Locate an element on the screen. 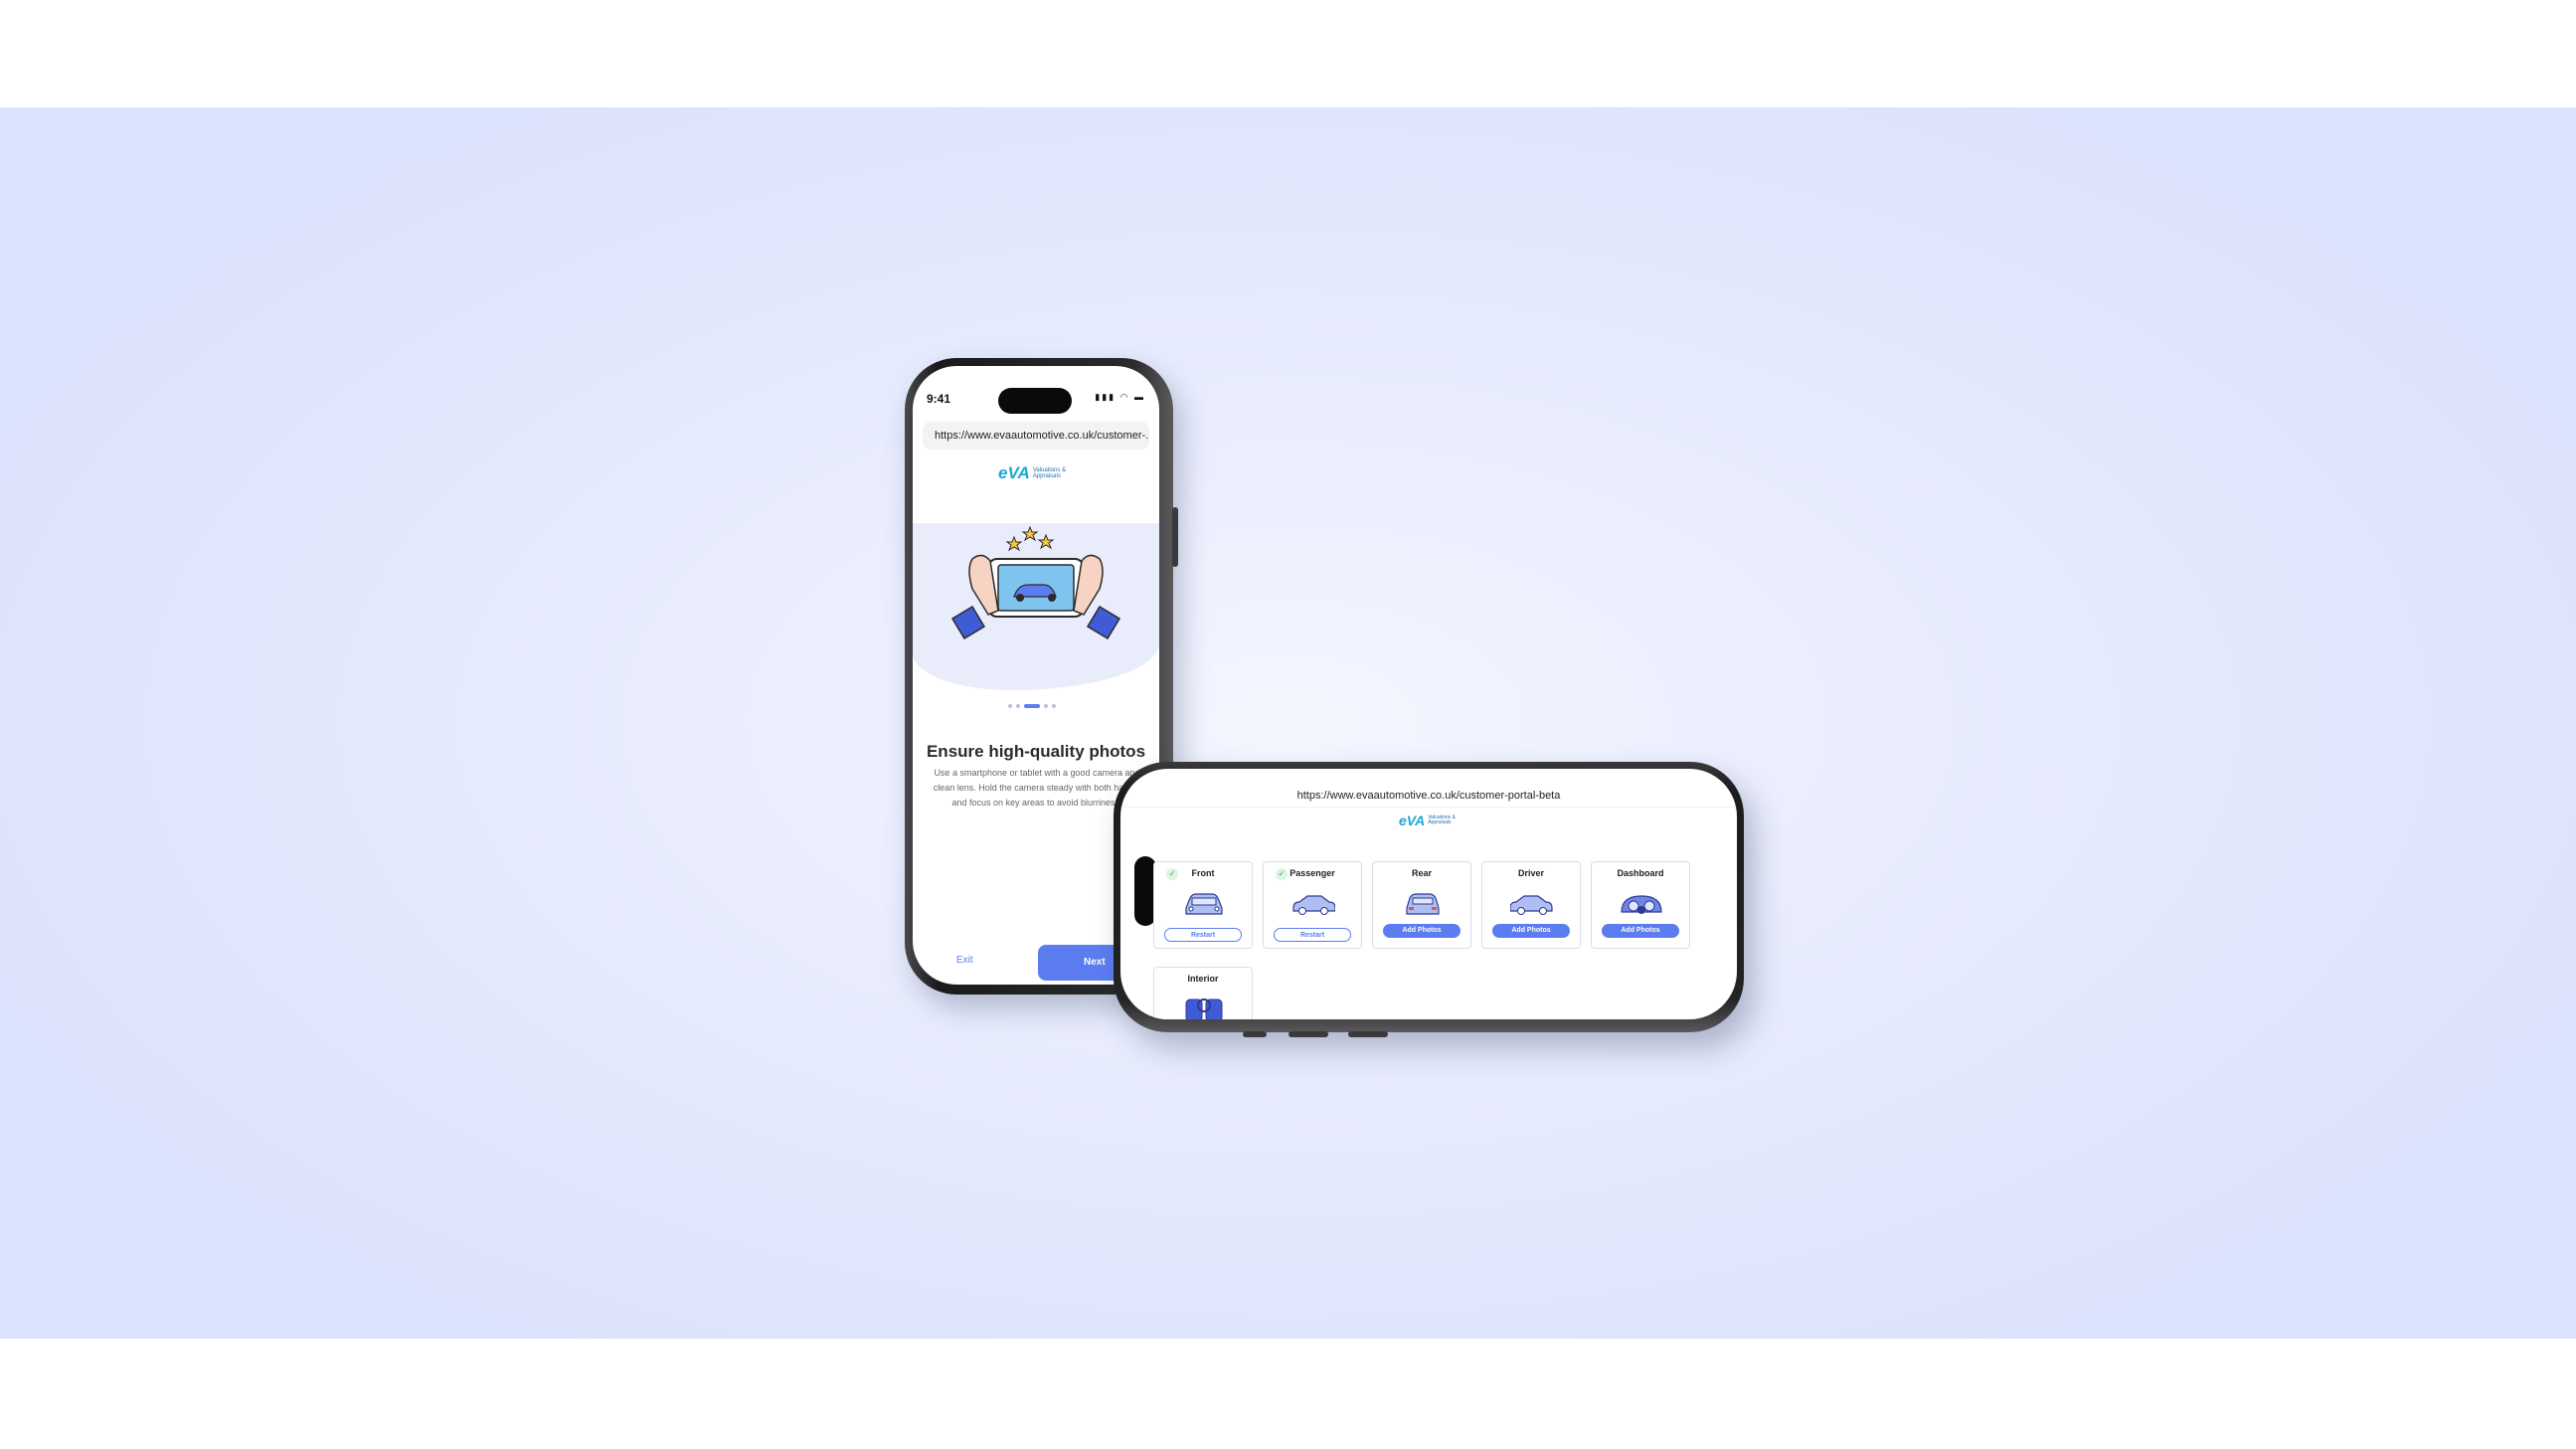  car-front-icon is located at coordinates (1204, 904).